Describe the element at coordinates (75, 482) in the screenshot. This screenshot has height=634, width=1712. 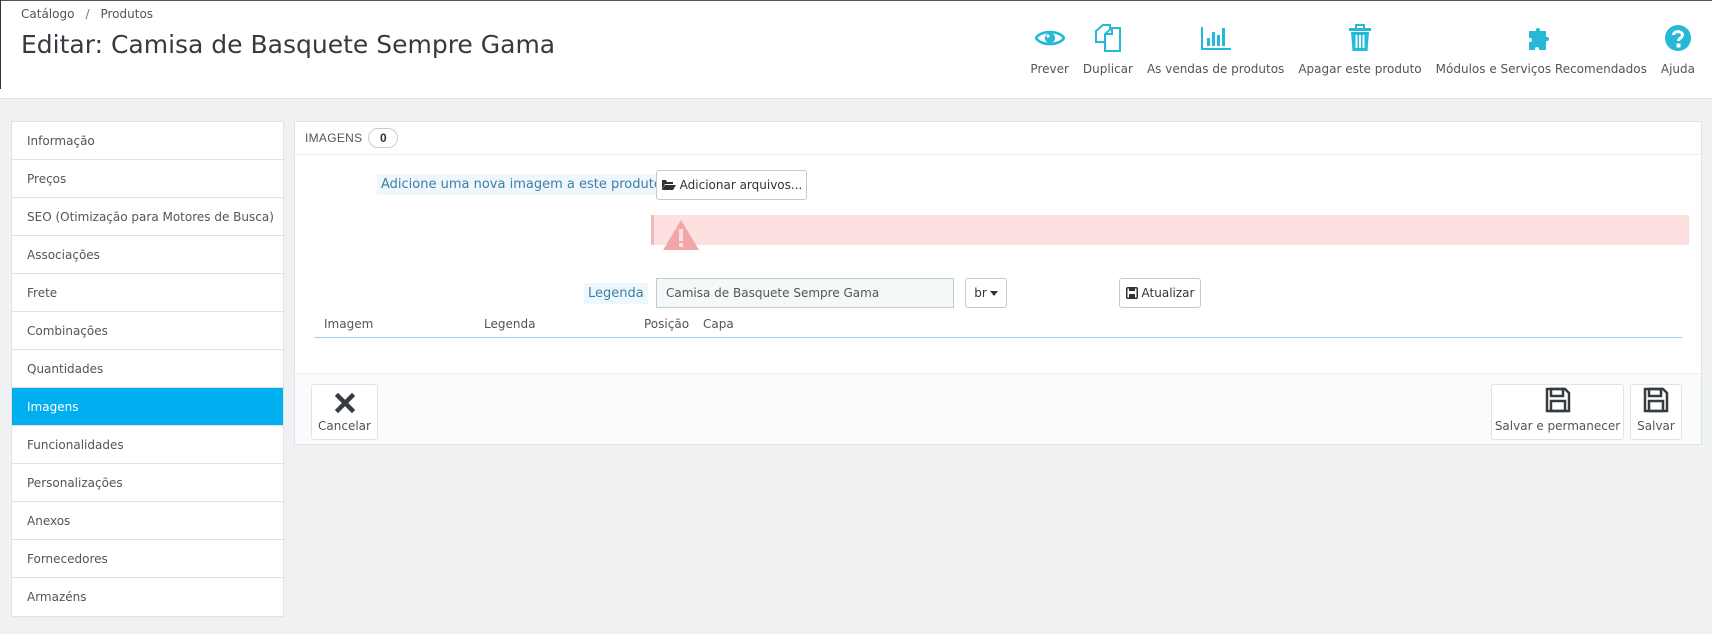
I see `sidebar-item-label: Personalizações` at that location.